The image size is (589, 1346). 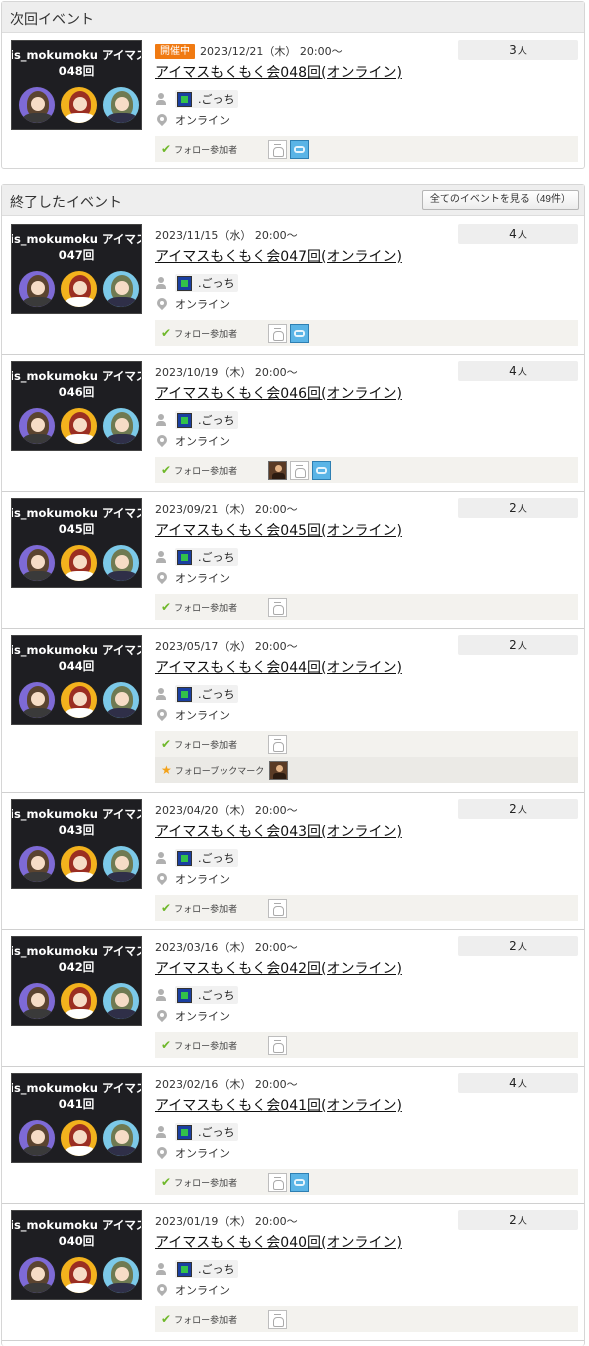 What do you see at coordinates (76, 85) in the screenshot?
I see `event-thumbnail: is_mokumoku アイマスもく 048回` at bounding box center [76, 85].